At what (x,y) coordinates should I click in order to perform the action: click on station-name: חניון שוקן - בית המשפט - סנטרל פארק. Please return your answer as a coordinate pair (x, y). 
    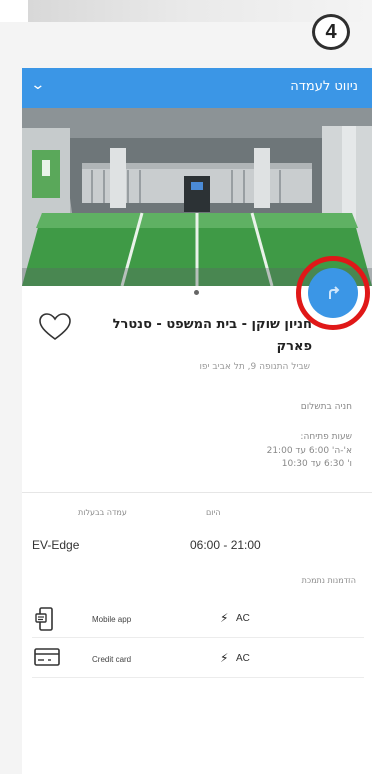
    Looking at the image, I should click on (212, 335).